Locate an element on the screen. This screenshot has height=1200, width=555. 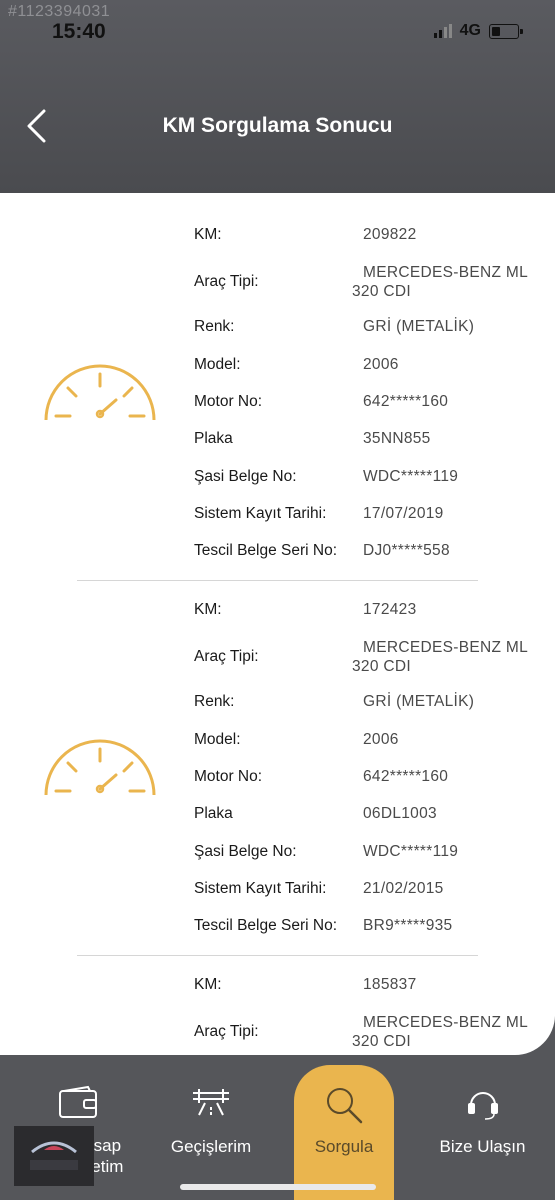
field-value: 209822 is located at coordinates (390, 234).